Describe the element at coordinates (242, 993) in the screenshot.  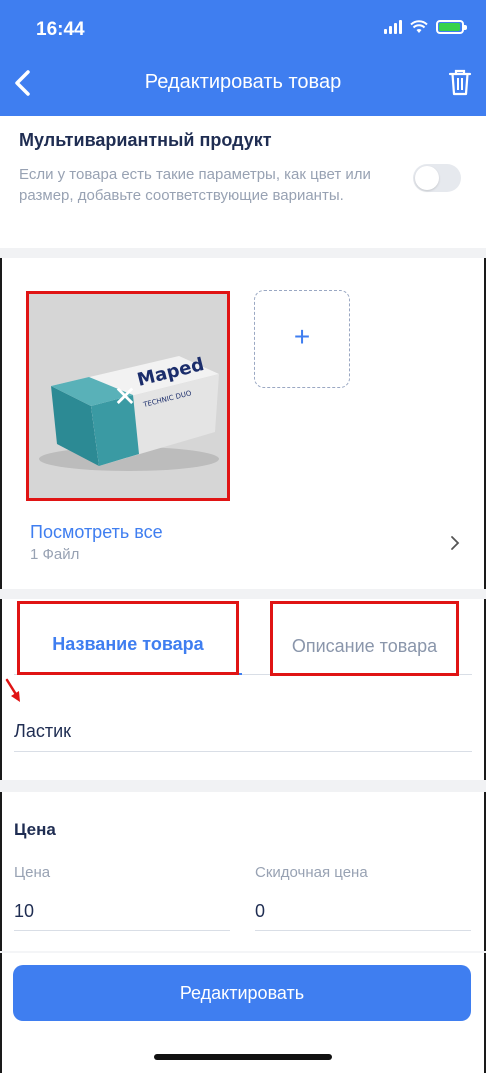
I see `edit-submit-button: Редактировать` at that location.